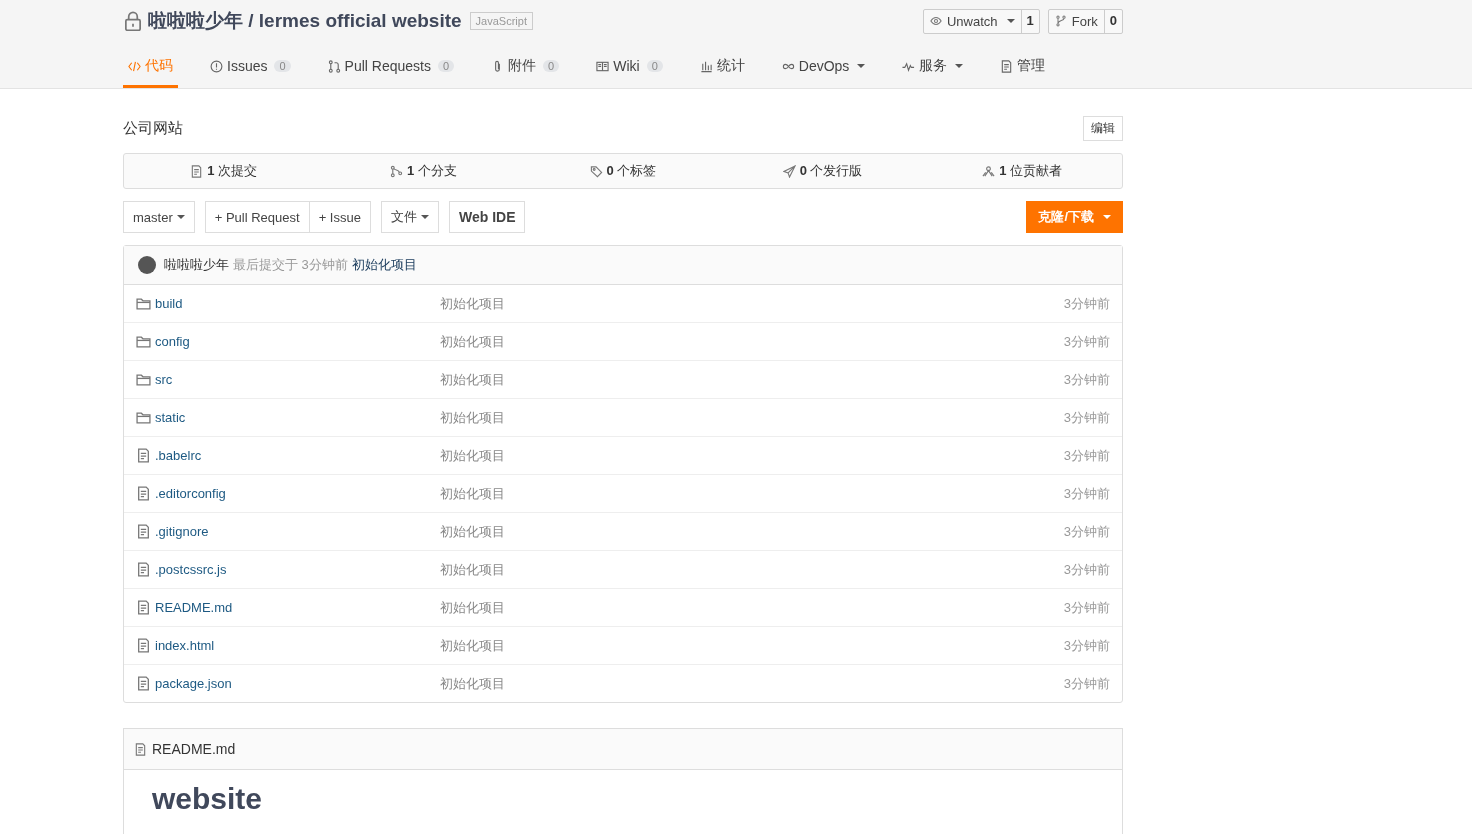 The height and width of the screenshot is (838, 1472). What do you see at coordinates (933, 67) in the screenshot?
I see `nav-tab: 服务` at bounding box center [933, 67].